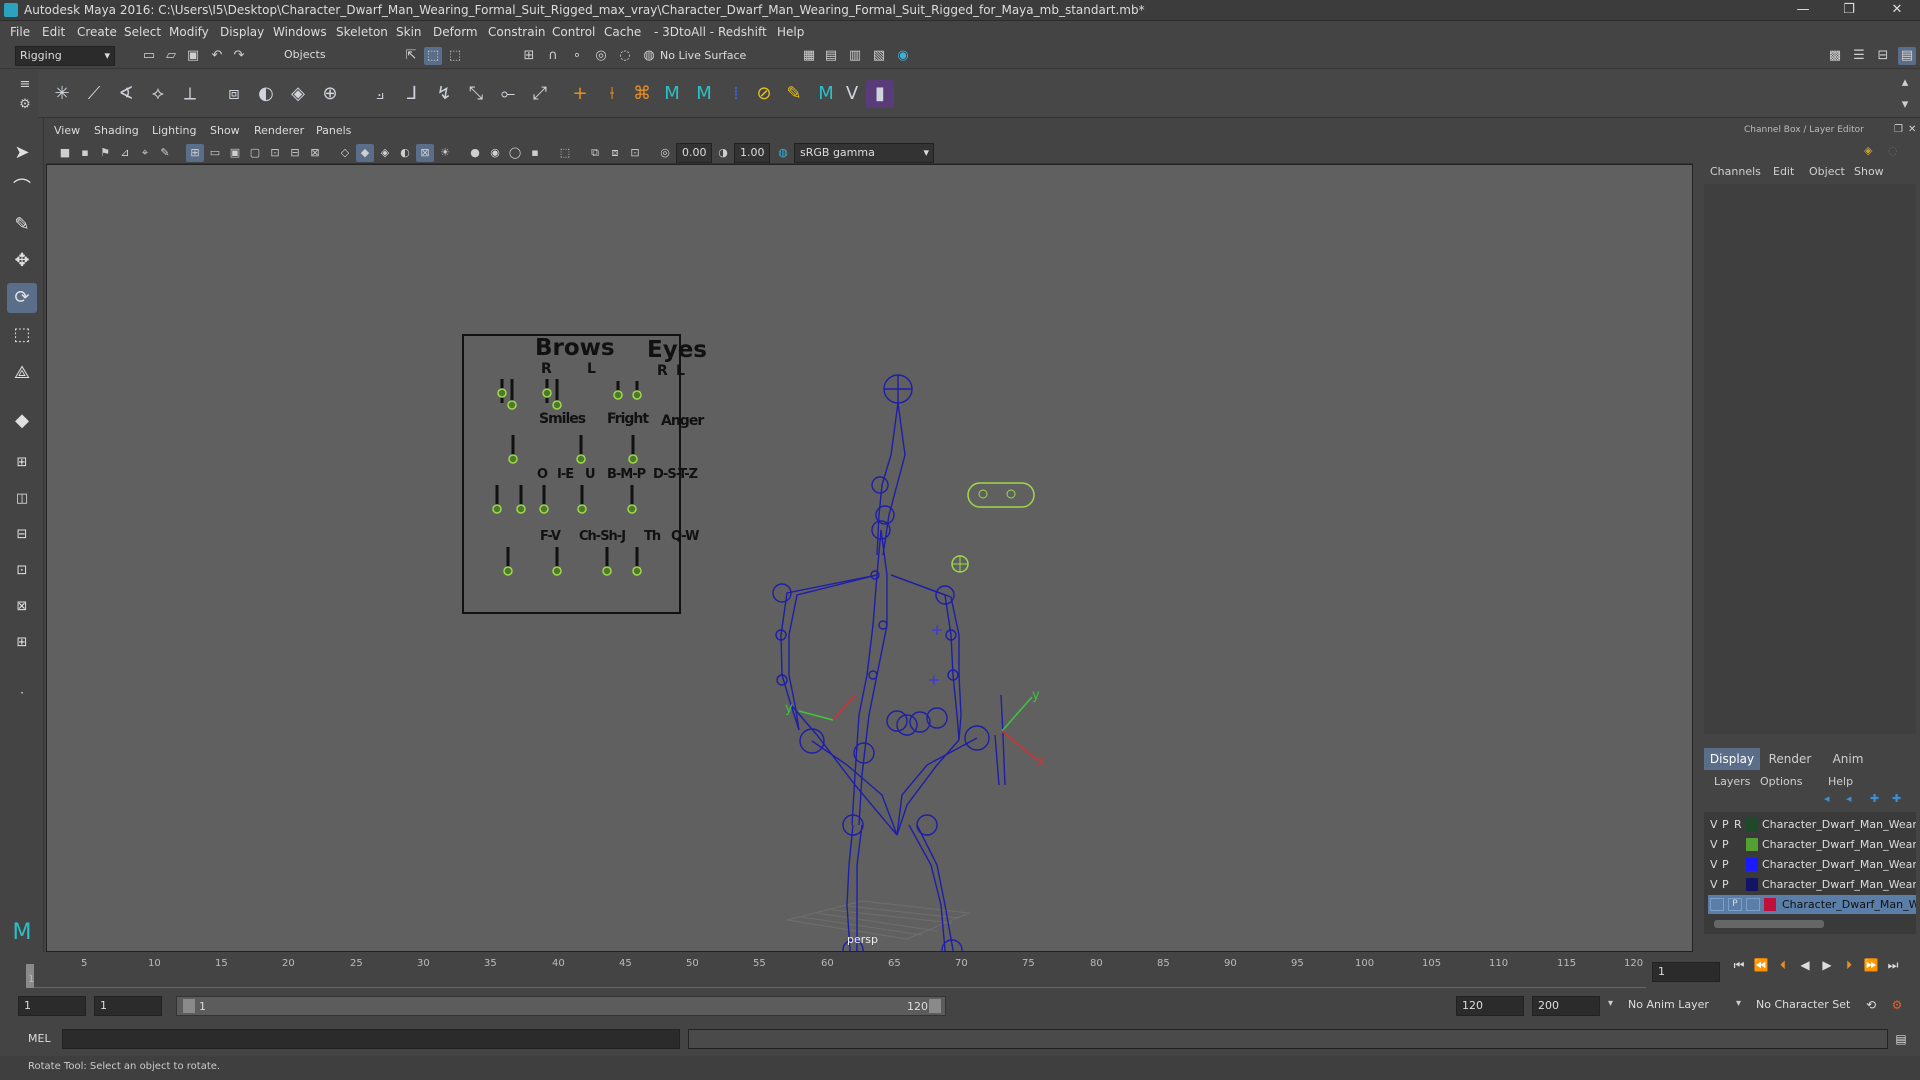 This screenshot has width=1920, height=1080. I want to click on layer-visibility-toggle: V, so click(1714, 844).